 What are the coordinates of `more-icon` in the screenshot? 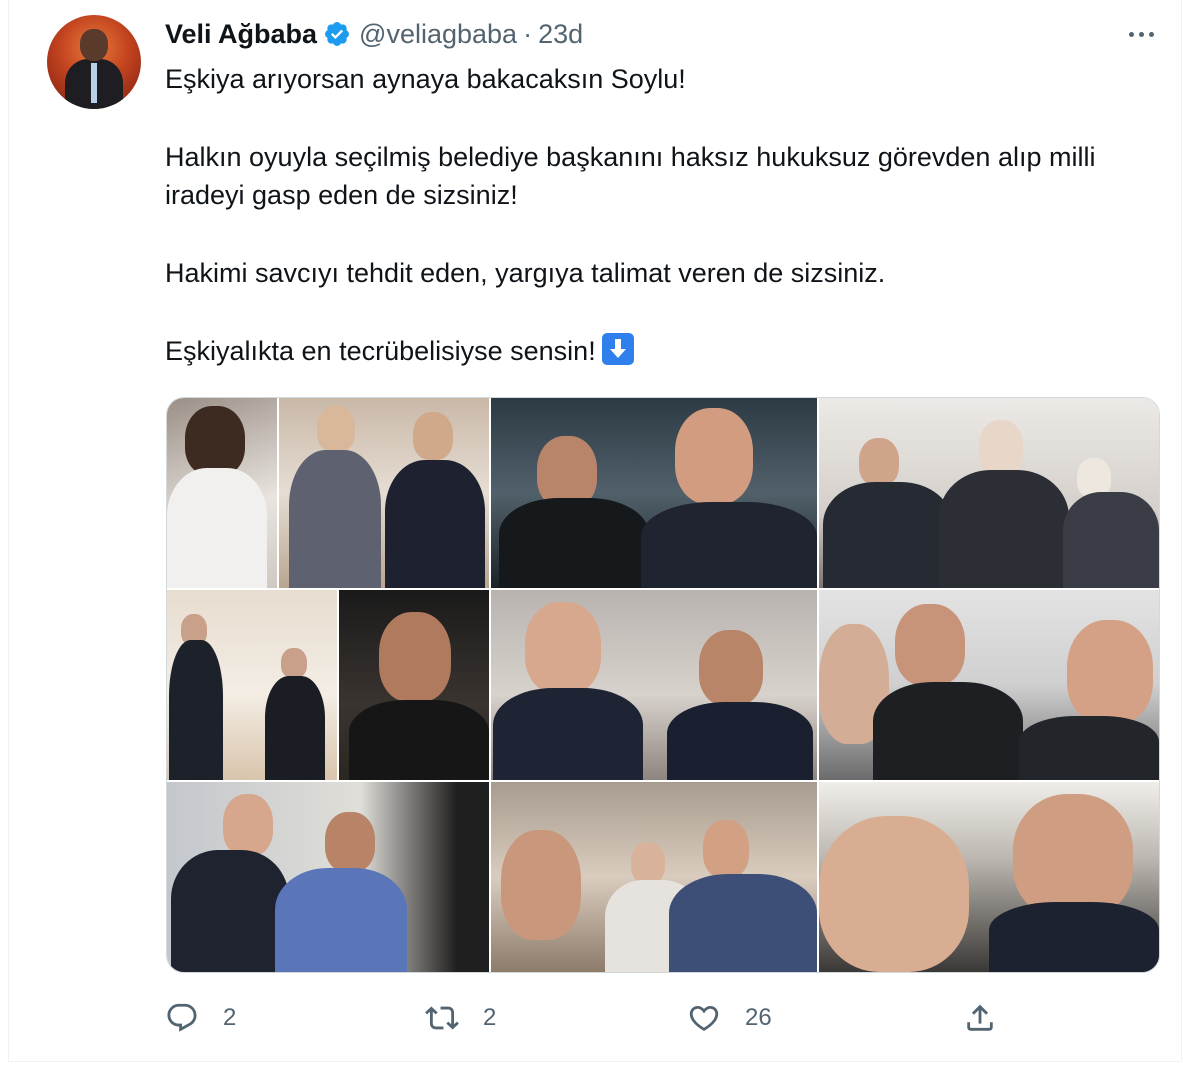 It's located at (1141, 34).